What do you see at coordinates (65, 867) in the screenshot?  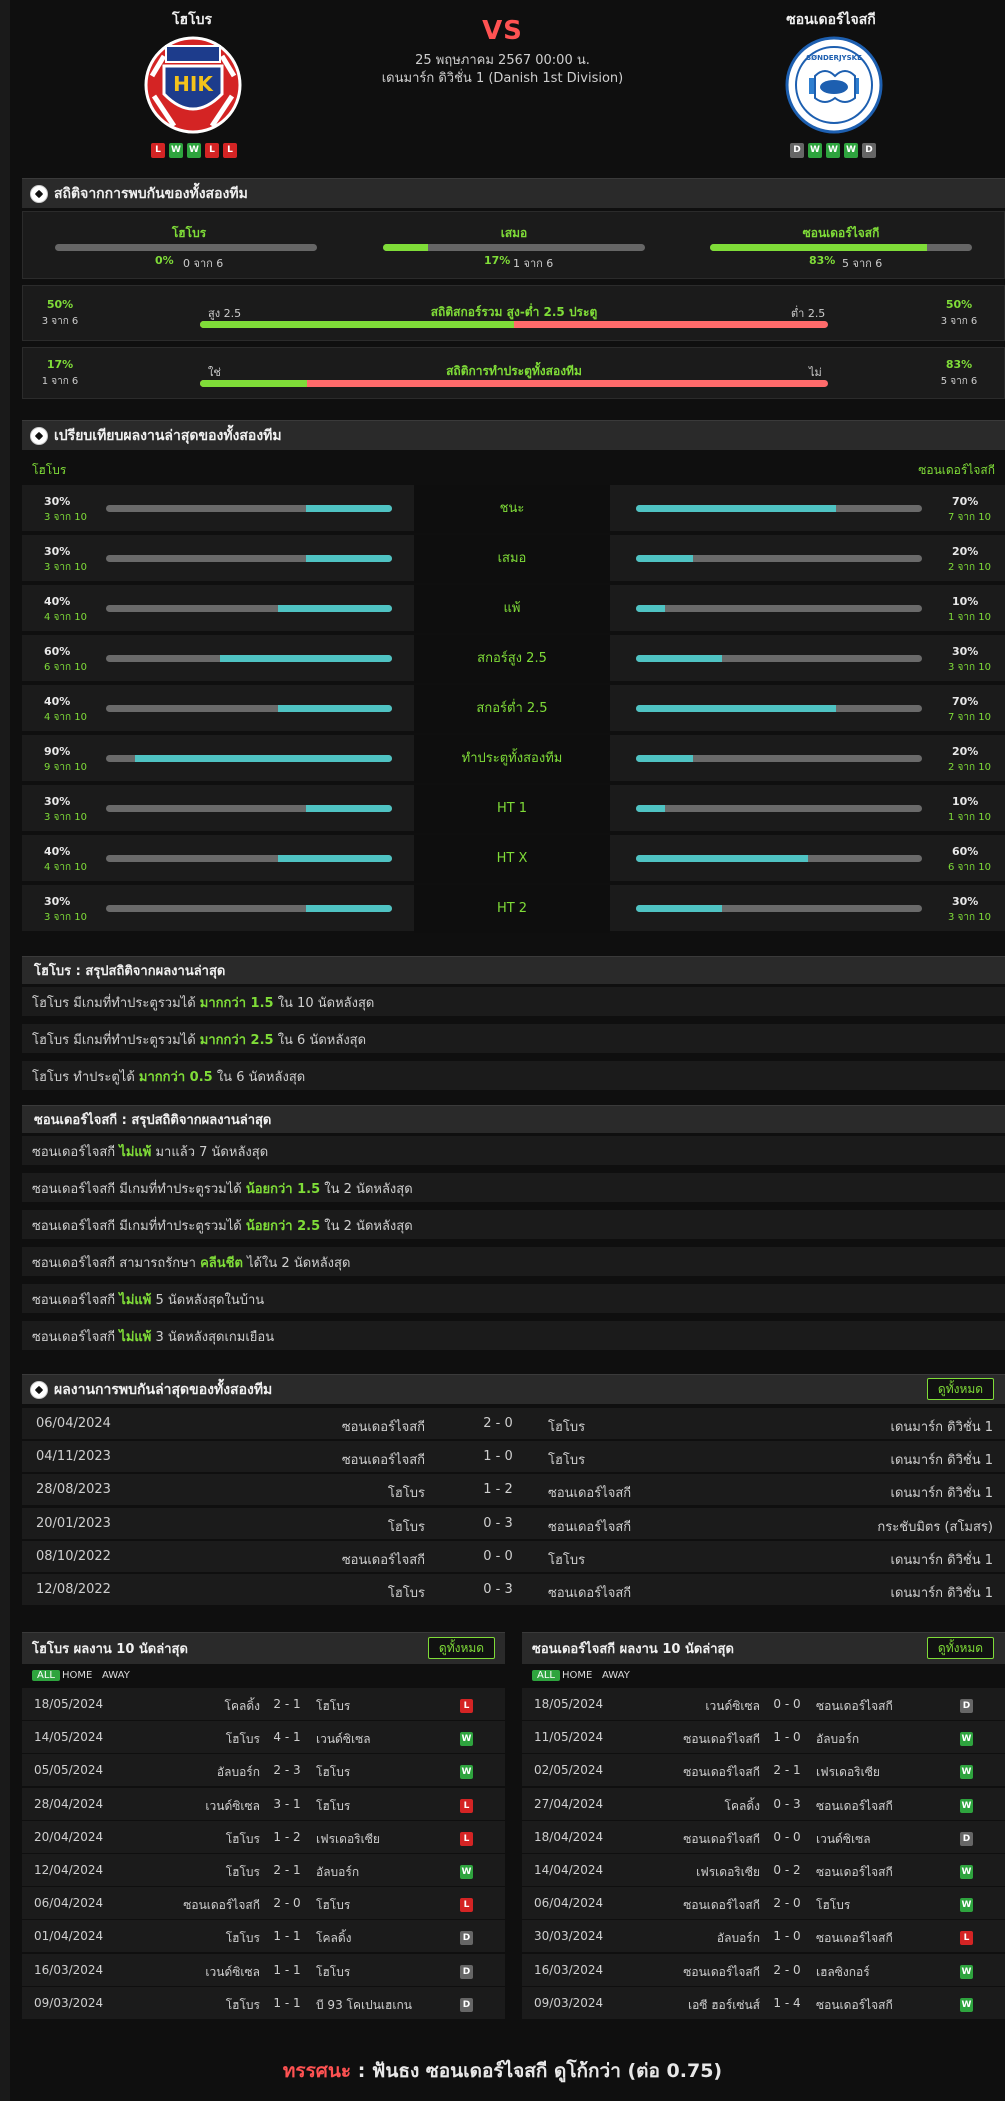 I see `compare-home-sub: 4 จาก 10` at bounding box center [65, 867].